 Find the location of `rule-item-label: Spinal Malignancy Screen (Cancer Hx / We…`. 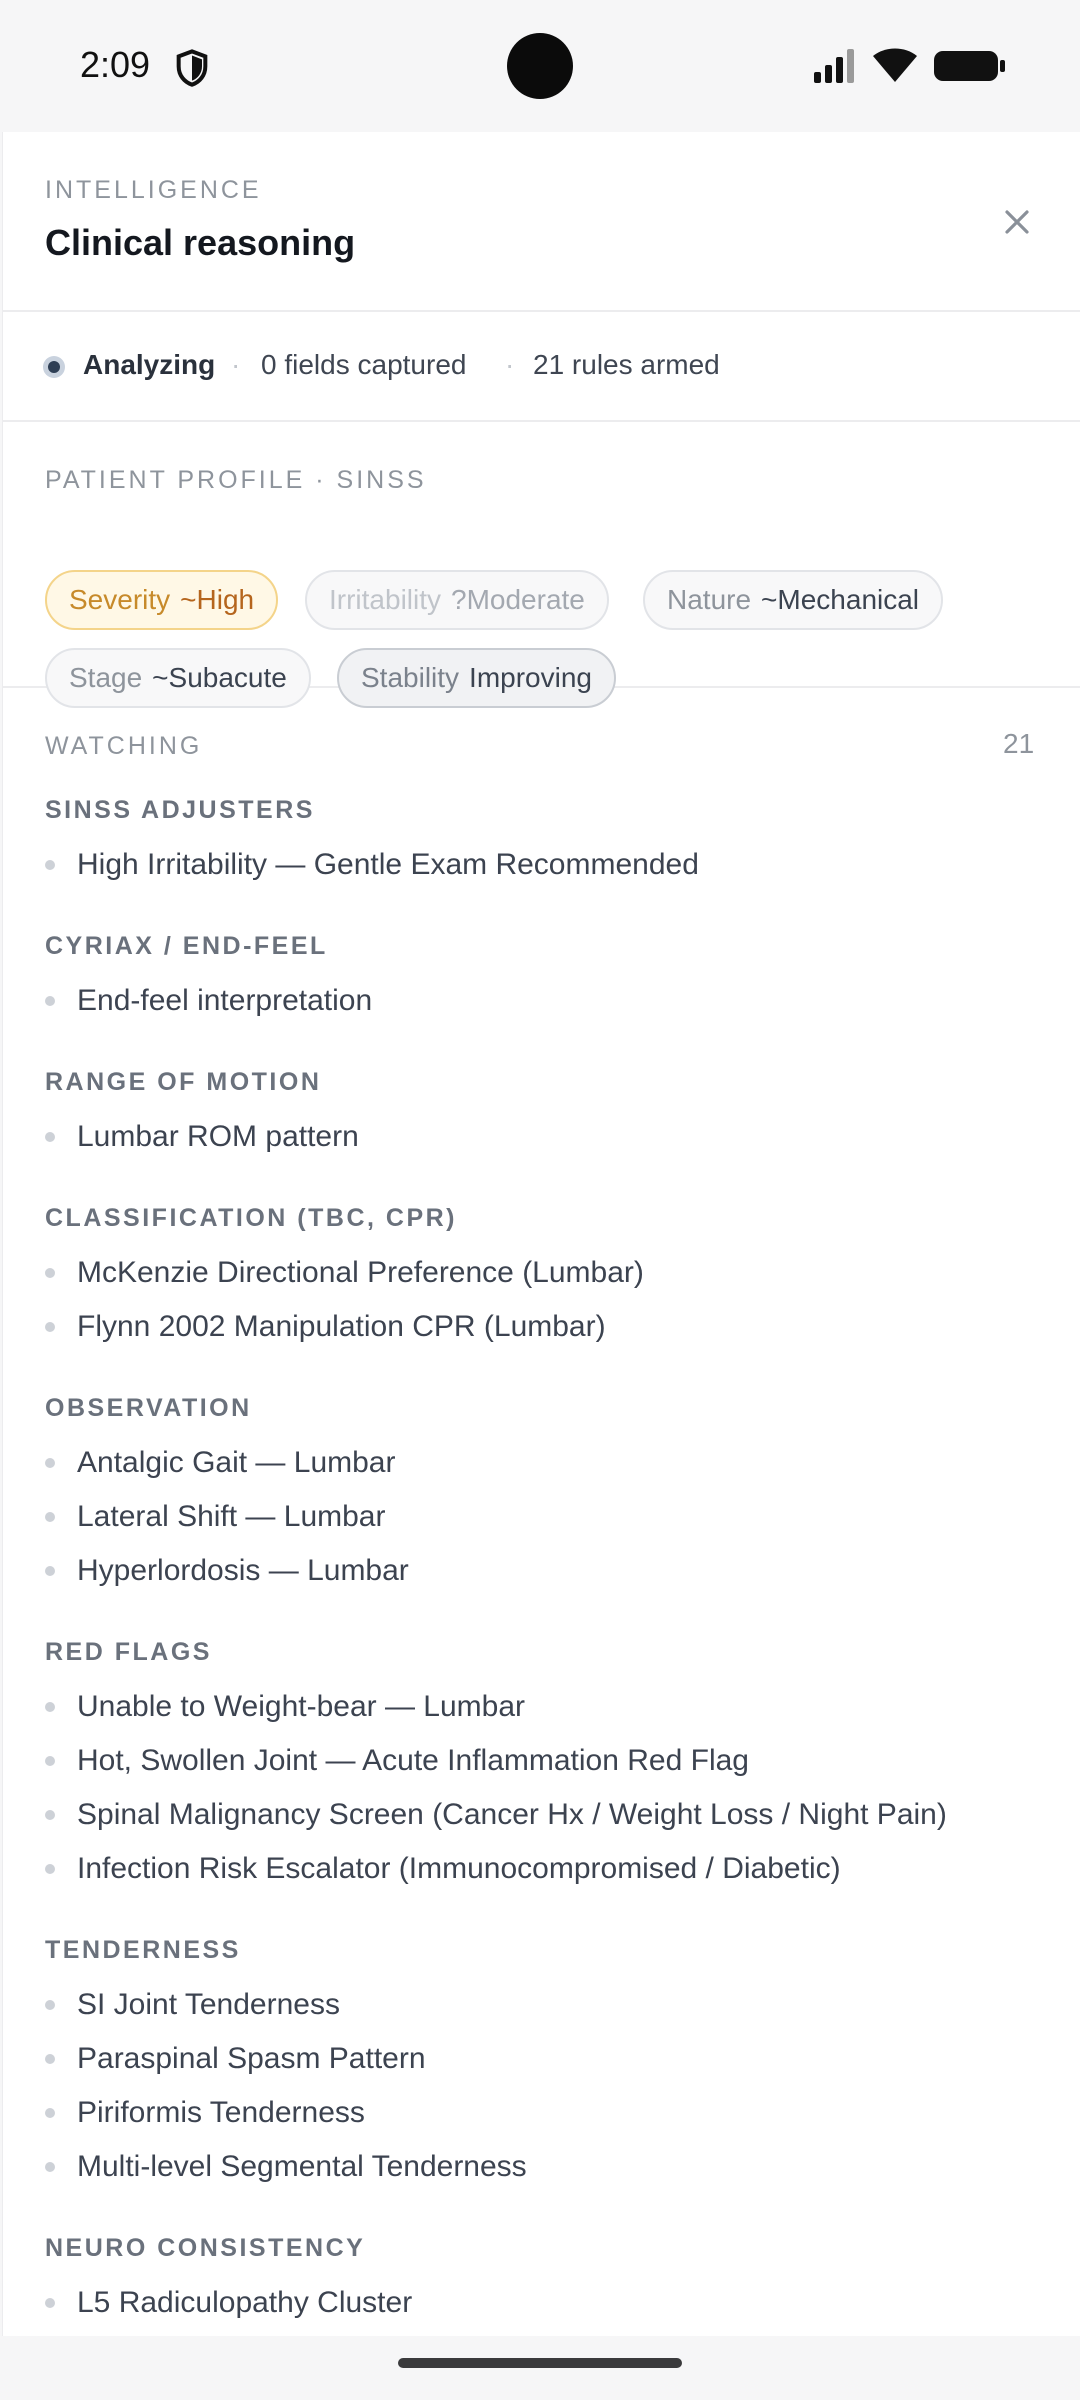

rule-item-label: Spinal Malignancy Screen (Cancer Hx / We… is located at coordinates (512, 1814).